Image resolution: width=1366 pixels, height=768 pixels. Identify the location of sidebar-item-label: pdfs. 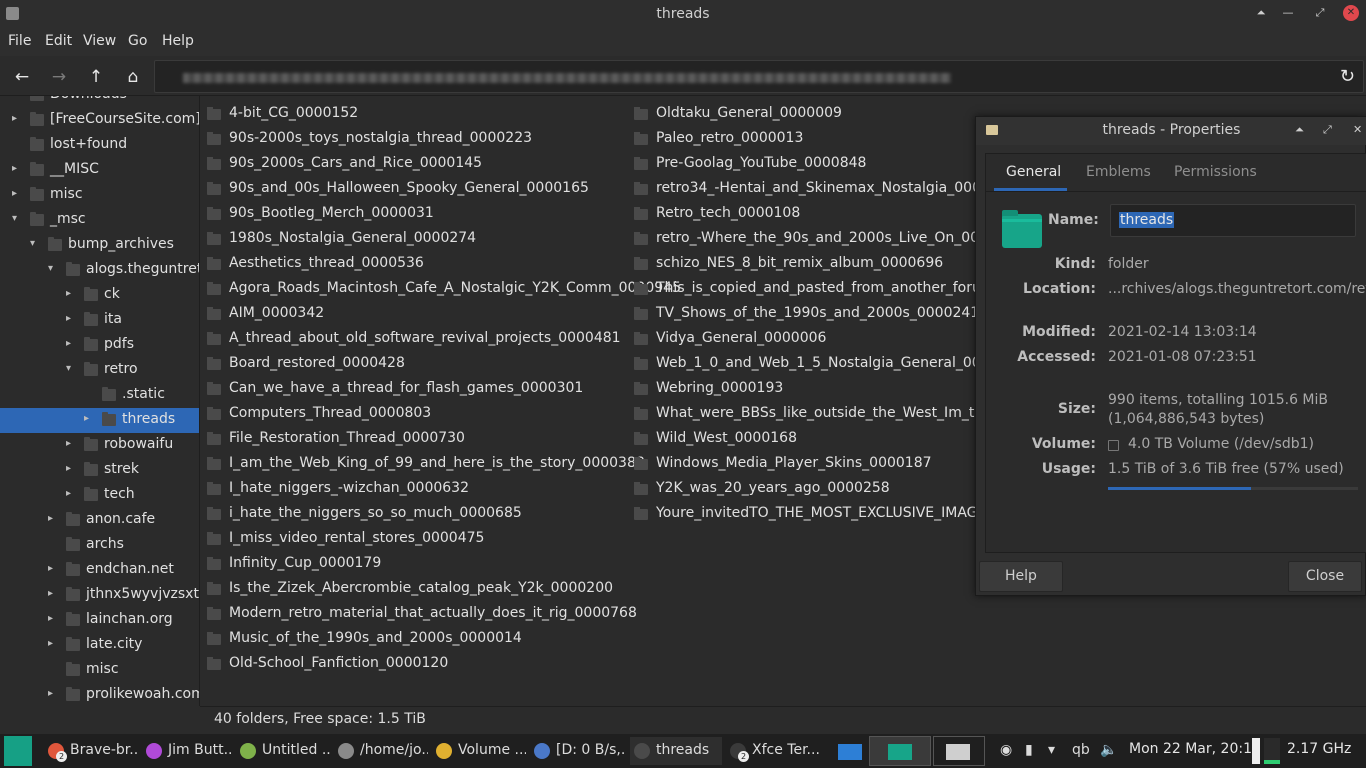
(119, 344).